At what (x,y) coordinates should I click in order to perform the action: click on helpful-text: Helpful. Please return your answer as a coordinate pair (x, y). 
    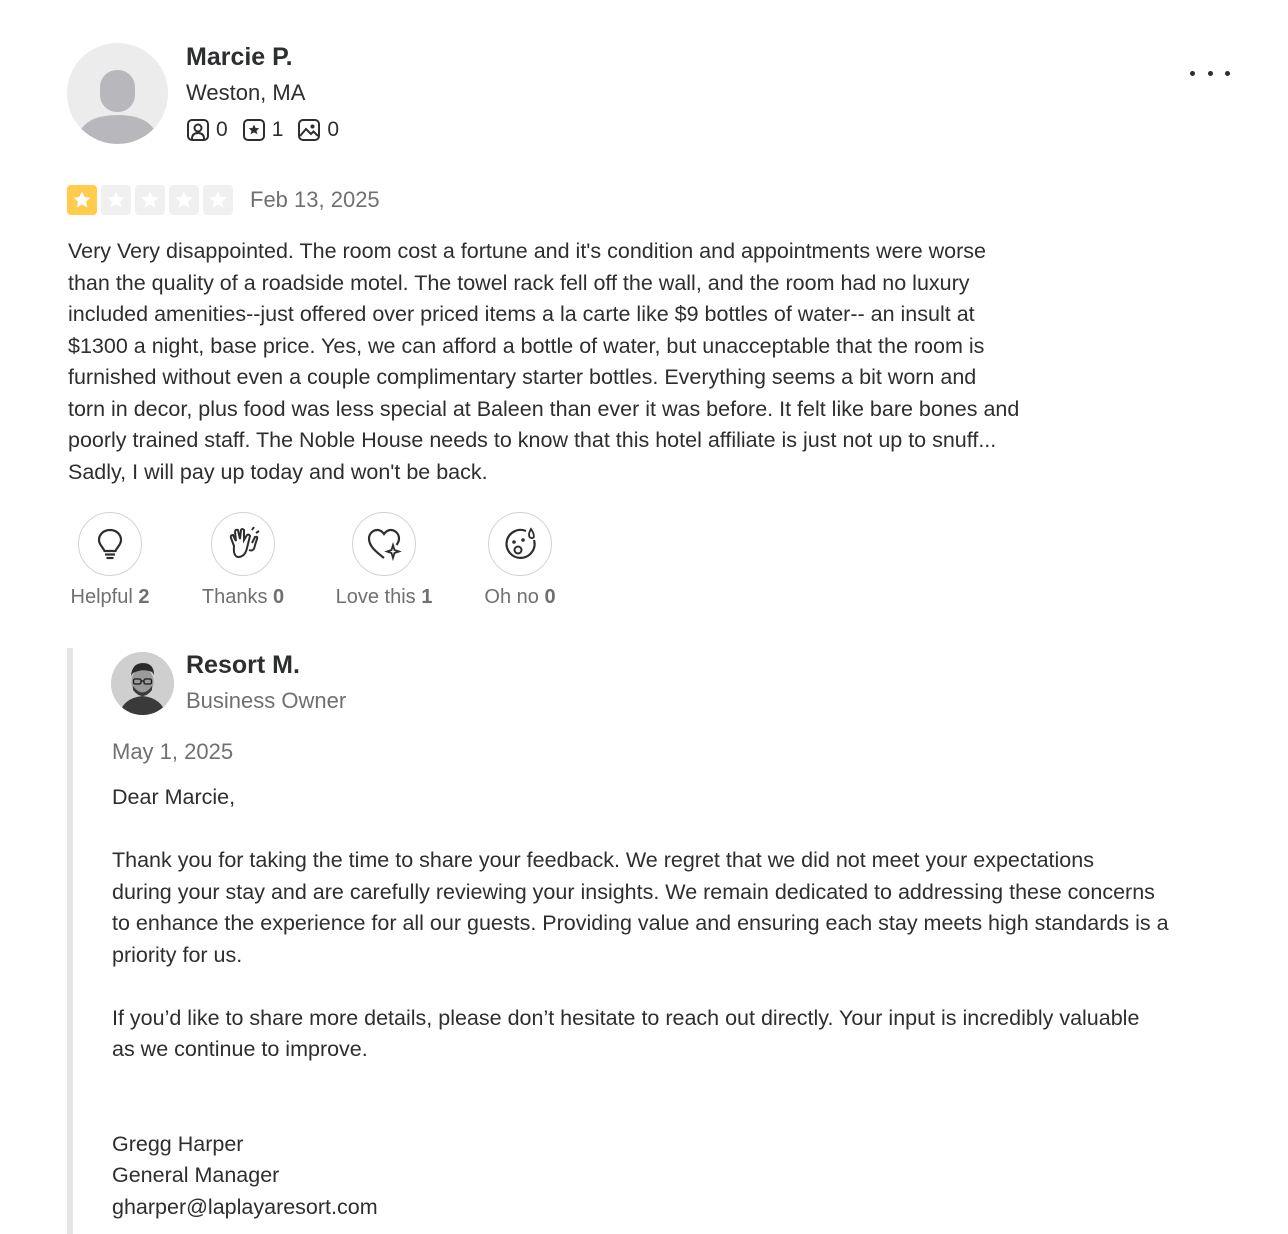
    Looking at the image, I should click on (101, 597).